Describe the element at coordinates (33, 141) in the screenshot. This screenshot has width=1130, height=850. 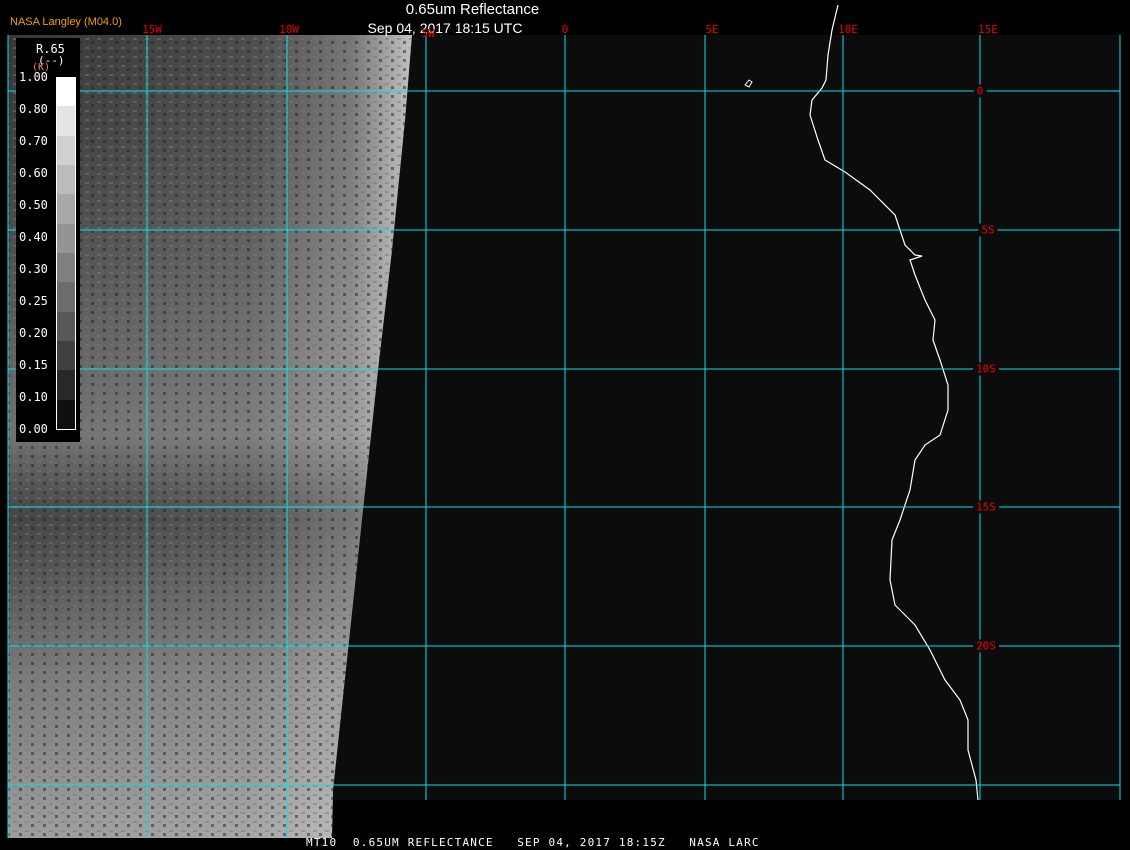
I see `legend-tick-label: 0.70` at that location.